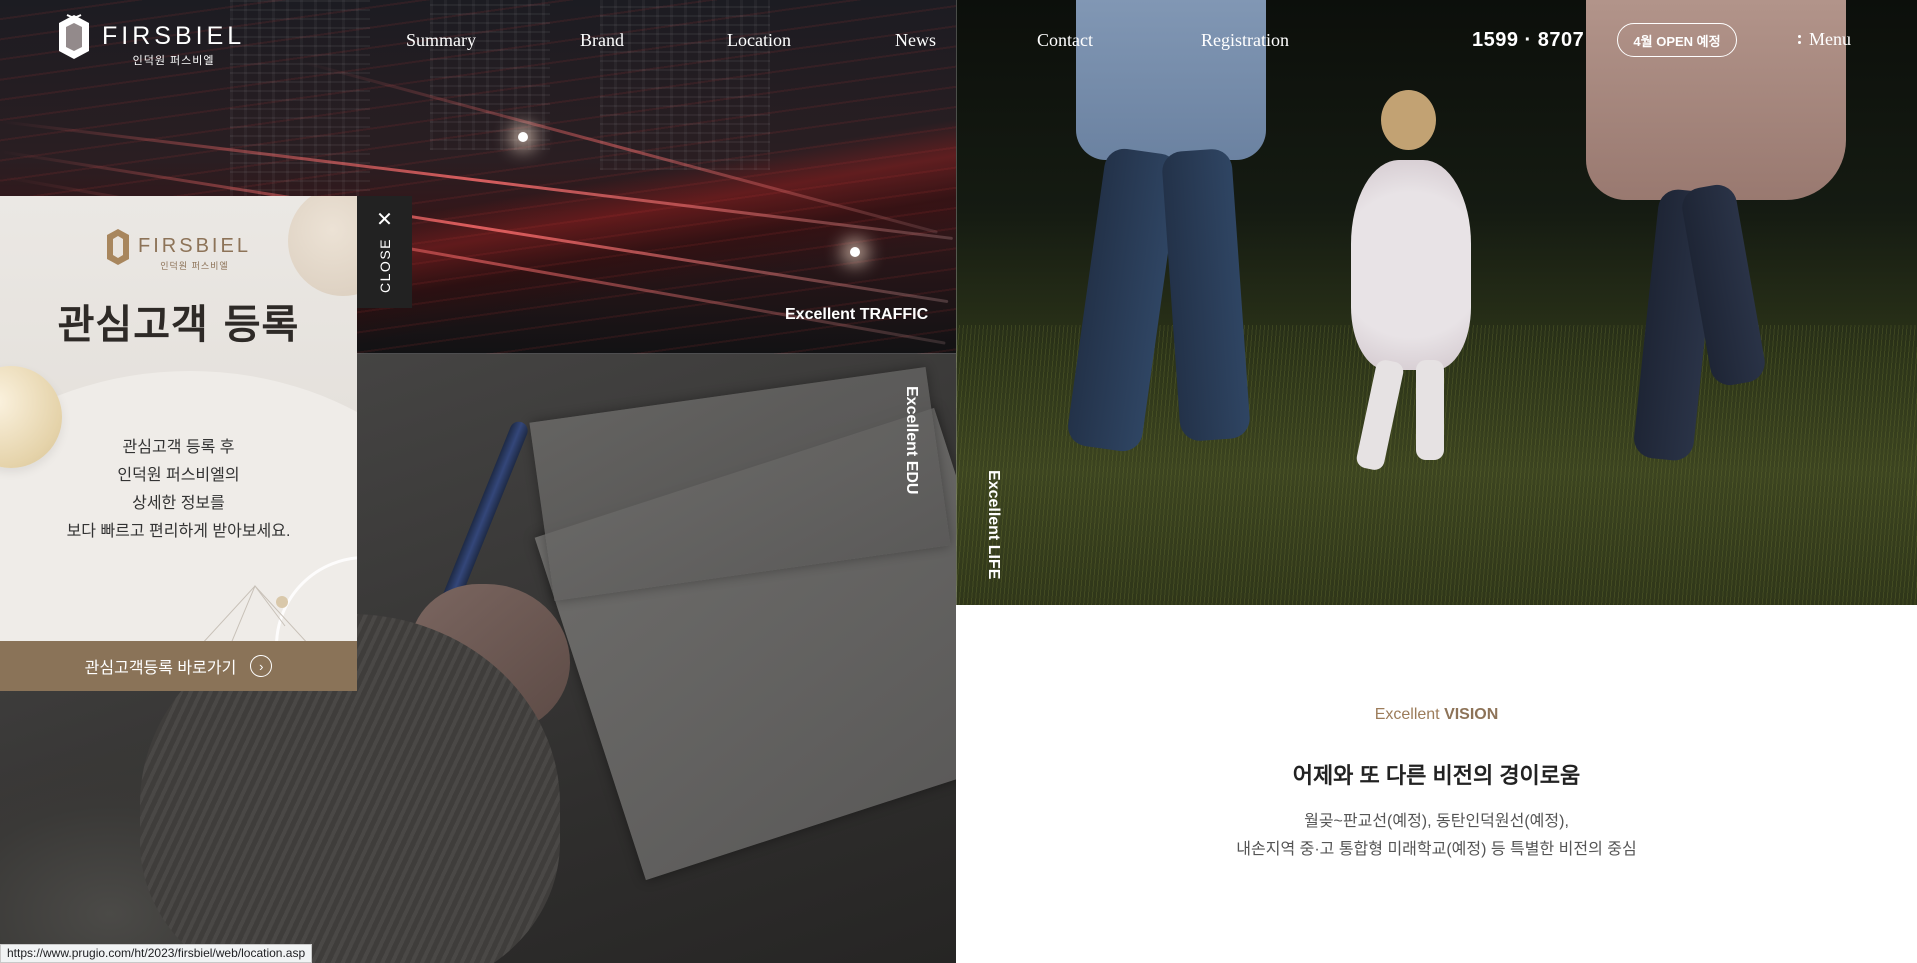  What do you see at coordinates (74, 36) in the screenshot?
I see `logo-mark-icon` at bounding box center [74, 36].